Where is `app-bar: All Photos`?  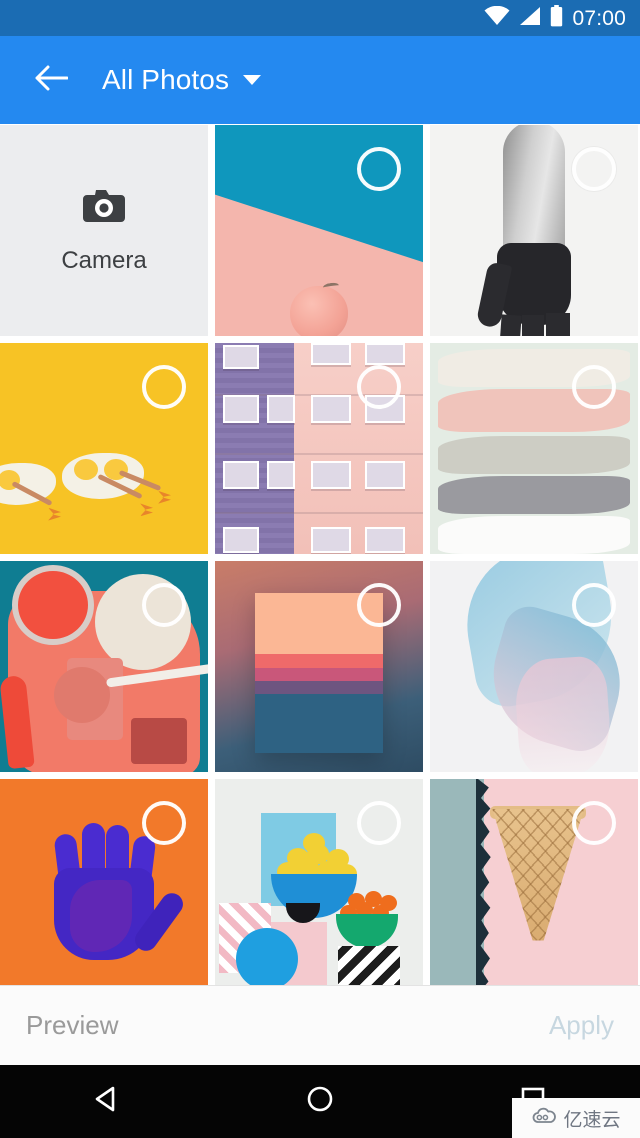 app-bar: All Photos is located at coordinates (320, 80).